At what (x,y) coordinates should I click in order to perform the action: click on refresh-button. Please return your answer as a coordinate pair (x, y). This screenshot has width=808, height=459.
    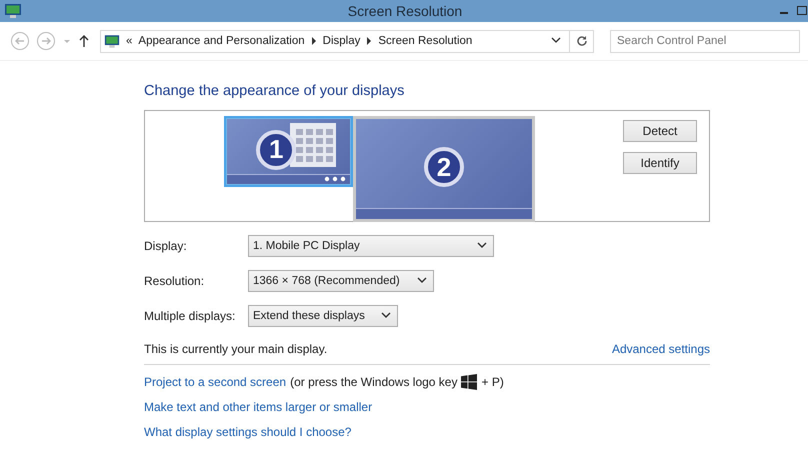
    Looking at the image, I should click on (582, 41).